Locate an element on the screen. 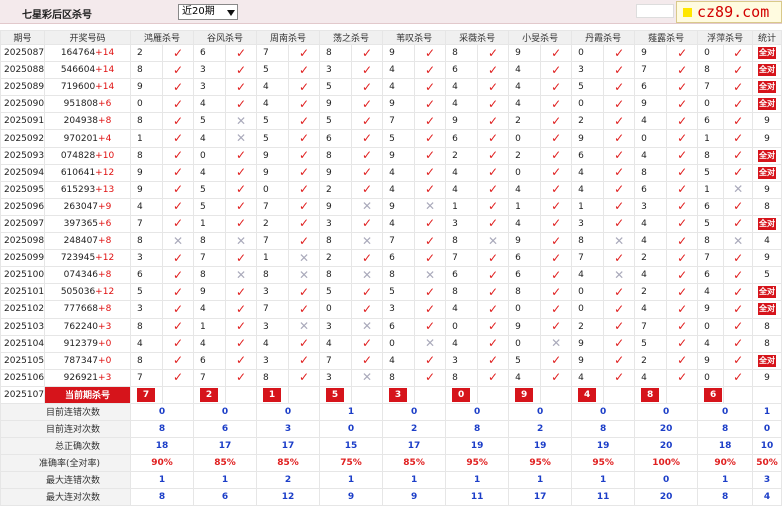 Image resolution: width=782 pixels, height=511 pixels. kill-number: 6 is located at coordinates (588, 155).